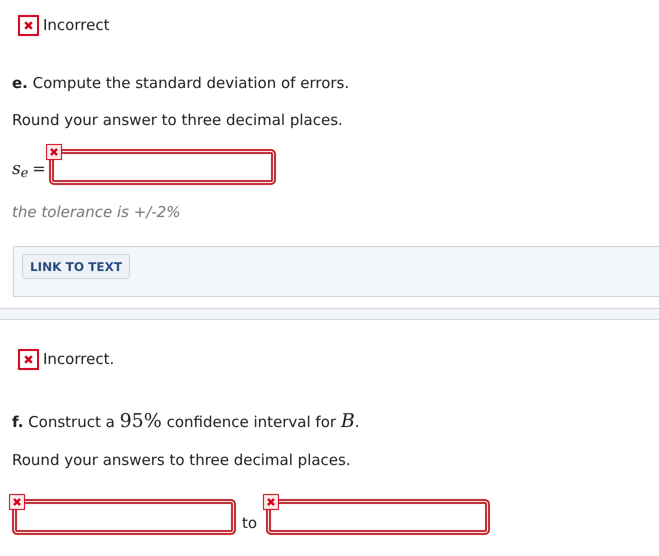  I want to click on feedback-text: Incorrect, so click(76, 25).